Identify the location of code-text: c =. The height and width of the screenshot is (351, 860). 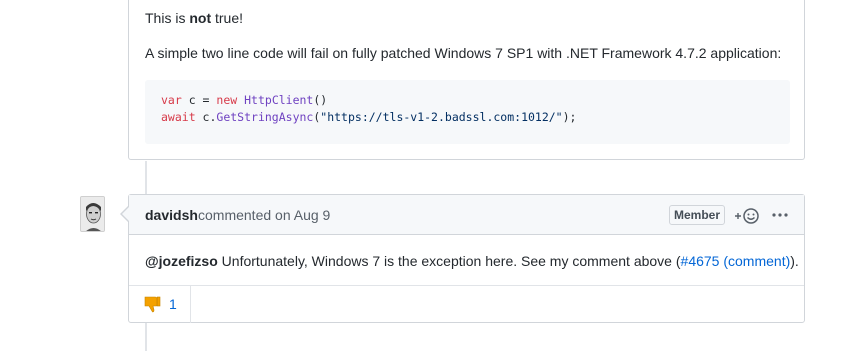
(199, 100).